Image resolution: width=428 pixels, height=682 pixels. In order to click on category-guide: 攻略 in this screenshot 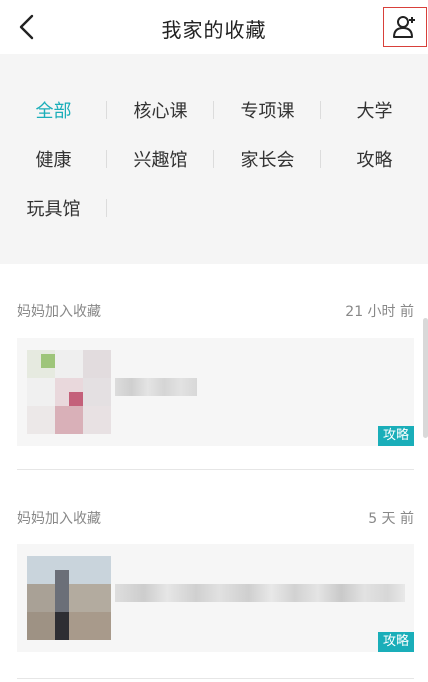, I will do `click(374, 159)`.